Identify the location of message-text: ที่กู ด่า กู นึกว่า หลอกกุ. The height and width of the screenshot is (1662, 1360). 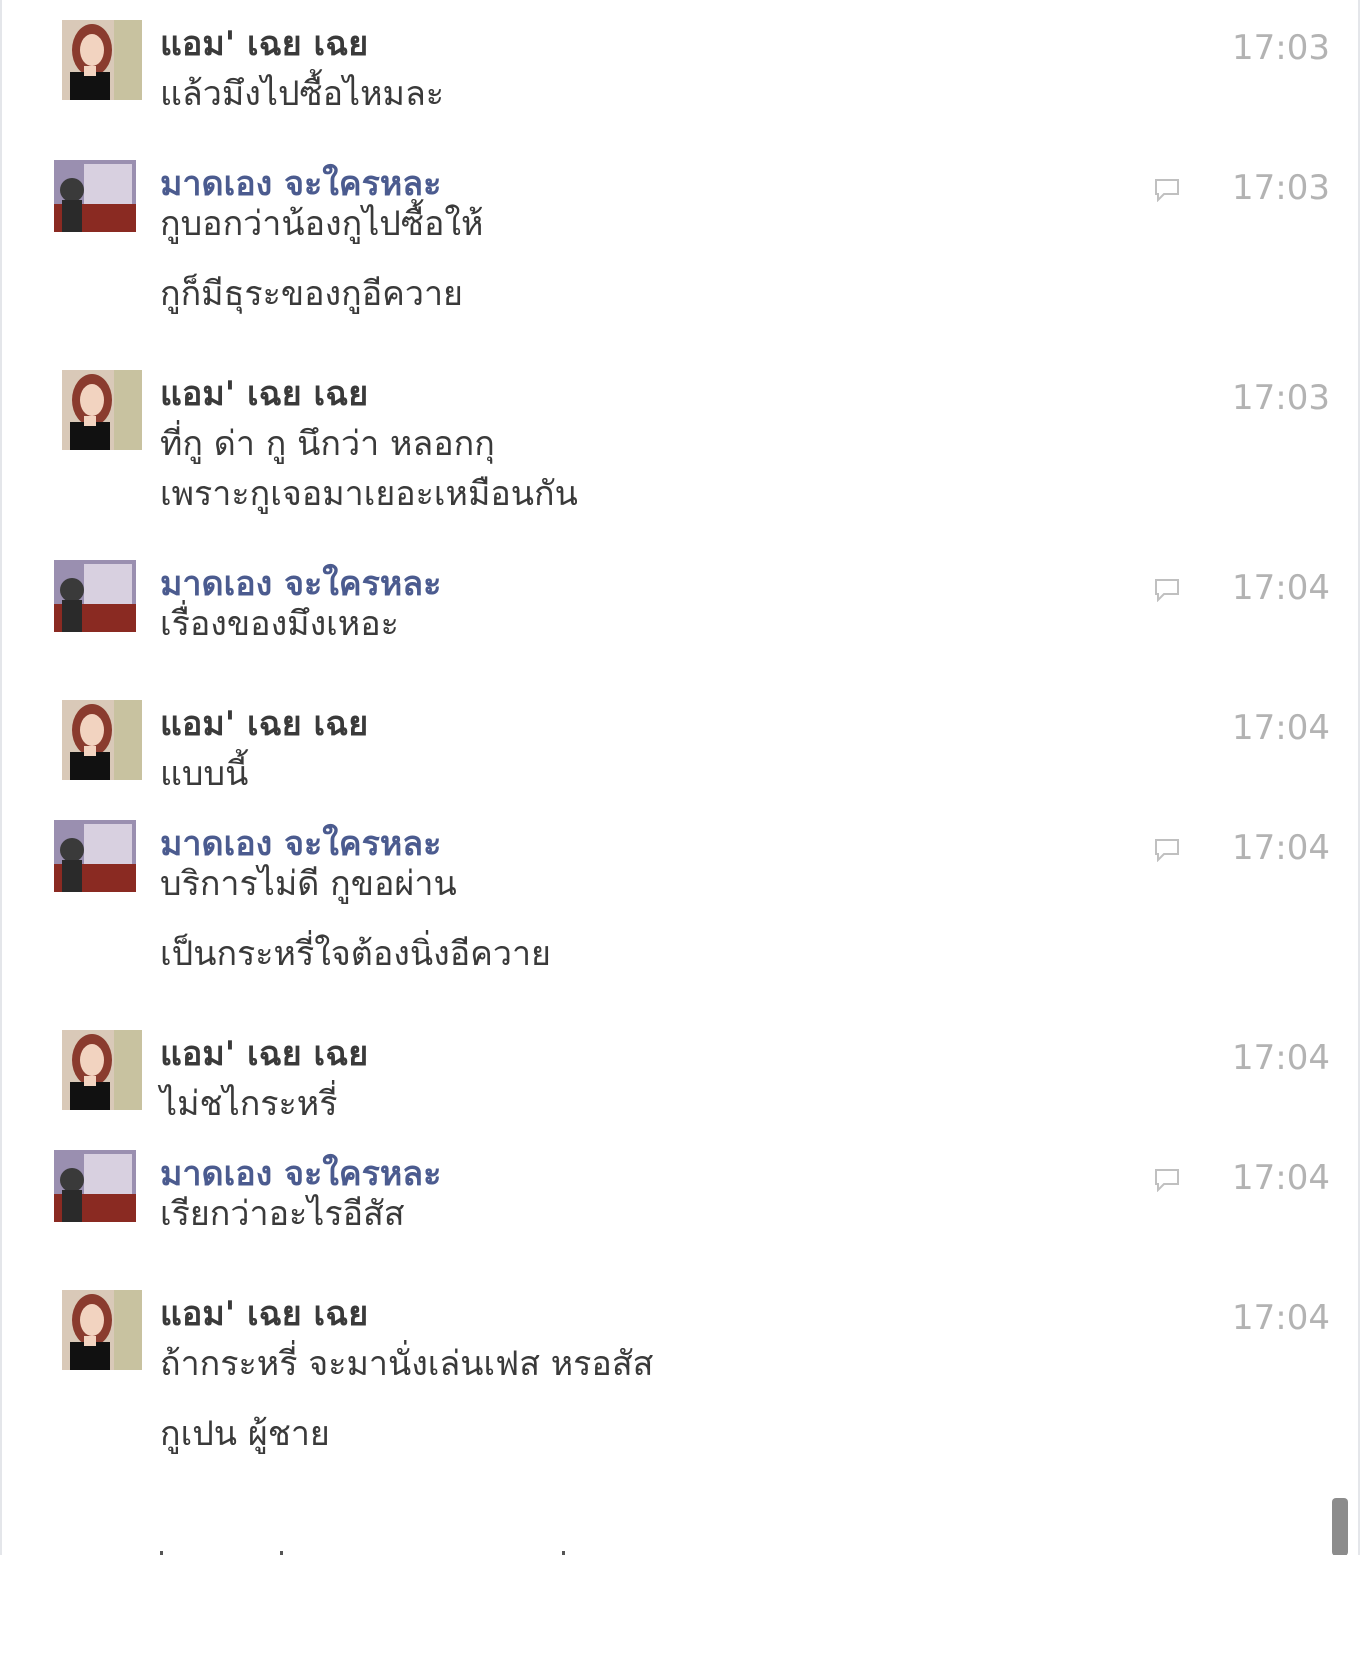
(327, 444).